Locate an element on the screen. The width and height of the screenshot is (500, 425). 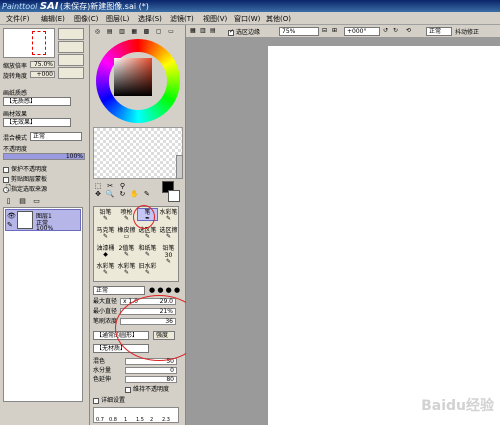
preset-label: 1.5 is located at coordinates (140, 420).